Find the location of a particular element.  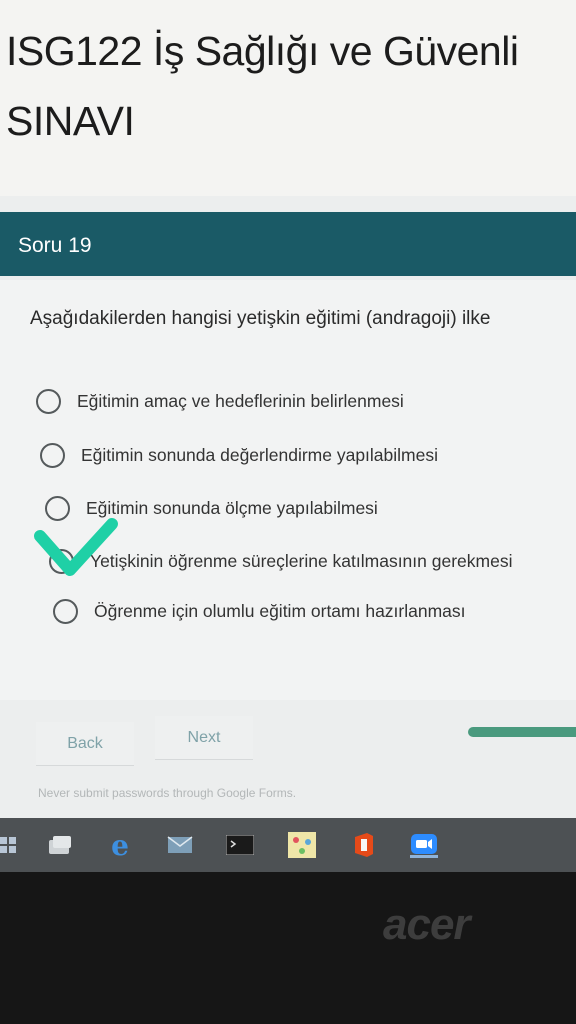

next-button: Next is located at coordinates (204, 738).